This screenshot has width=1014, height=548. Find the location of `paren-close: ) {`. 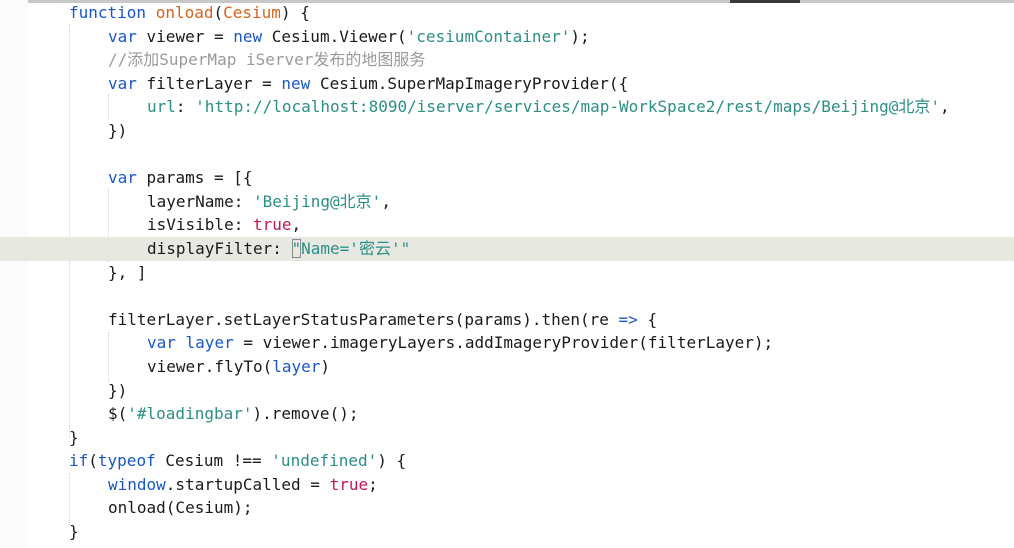

paren-close: ) { is located at coordinates (295, 12).